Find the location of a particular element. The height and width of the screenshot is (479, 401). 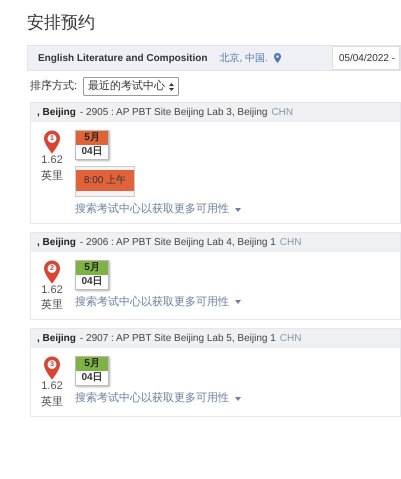

exam-name: English Literature and Composition is located at coordinates (123, 59).